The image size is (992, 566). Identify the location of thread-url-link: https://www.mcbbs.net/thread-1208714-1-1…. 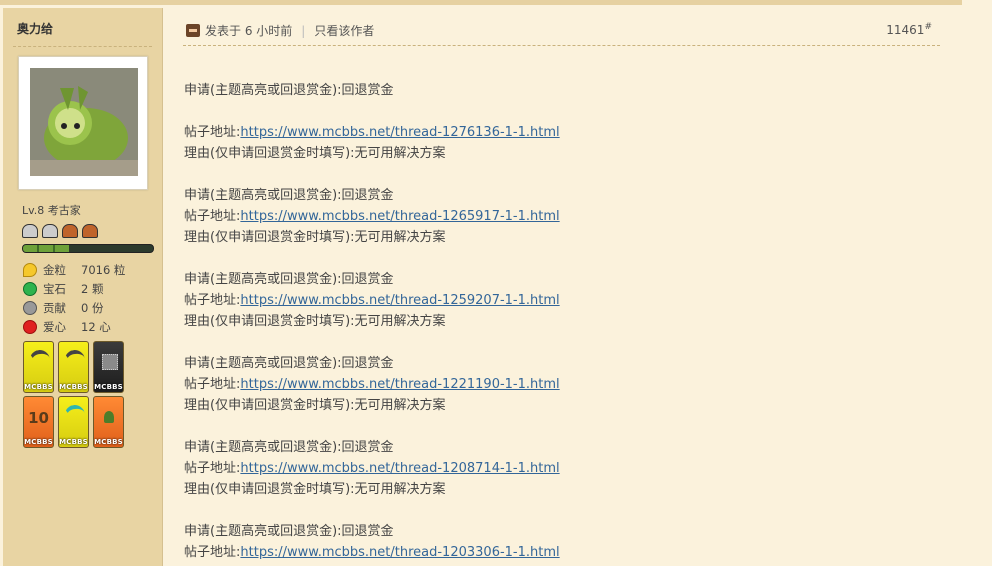
(399, 468).